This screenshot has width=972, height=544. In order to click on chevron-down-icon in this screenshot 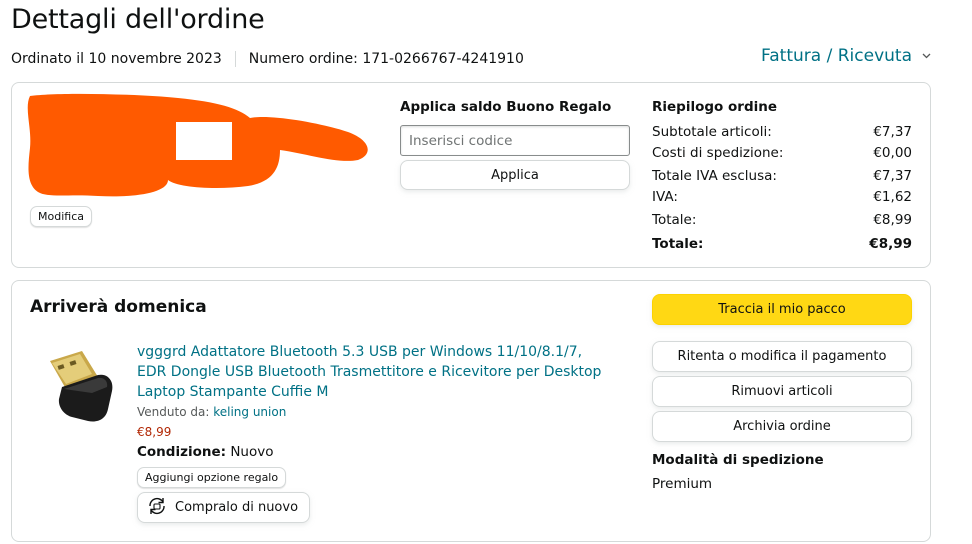, I will do `click(926, 56)`.